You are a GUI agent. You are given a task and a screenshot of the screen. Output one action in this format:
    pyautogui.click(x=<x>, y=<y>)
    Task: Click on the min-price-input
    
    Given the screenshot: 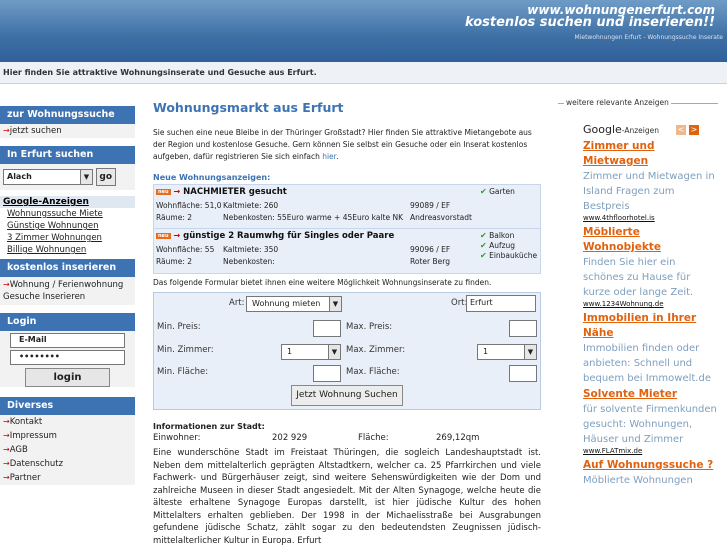 What is the action you would take?
    pyautogui.click(x=327, y=328)
    